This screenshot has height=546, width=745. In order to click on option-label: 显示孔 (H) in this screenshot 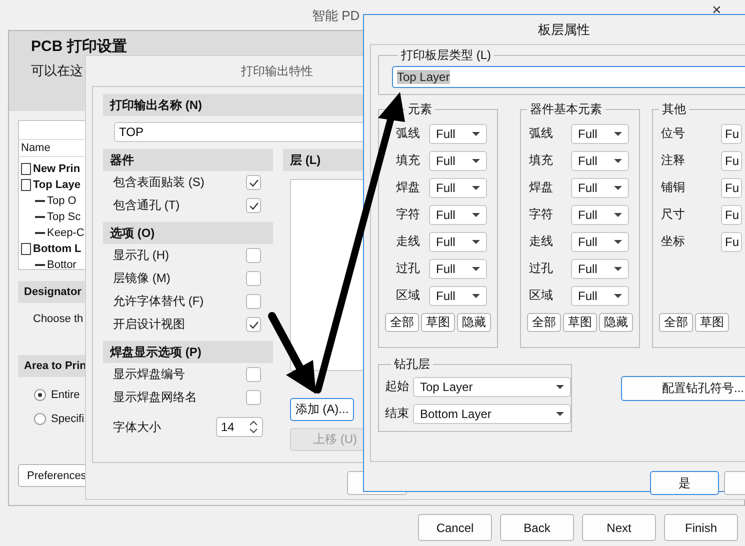, I will do `click(141, 255)`.